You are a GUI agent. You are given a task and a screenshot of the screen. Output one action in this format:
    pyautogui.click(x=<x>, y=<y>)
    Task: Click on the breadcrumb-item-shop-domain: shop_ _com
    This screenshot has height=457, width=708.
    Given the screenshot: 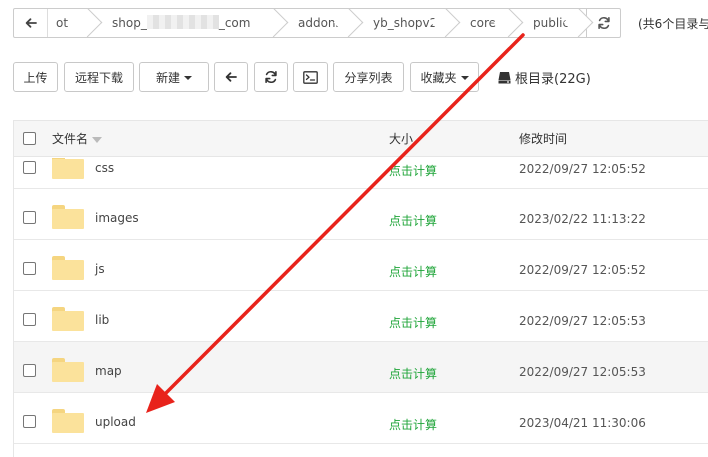 What is the action you would take?
    pyautogui.click(x=185, y=23)
    